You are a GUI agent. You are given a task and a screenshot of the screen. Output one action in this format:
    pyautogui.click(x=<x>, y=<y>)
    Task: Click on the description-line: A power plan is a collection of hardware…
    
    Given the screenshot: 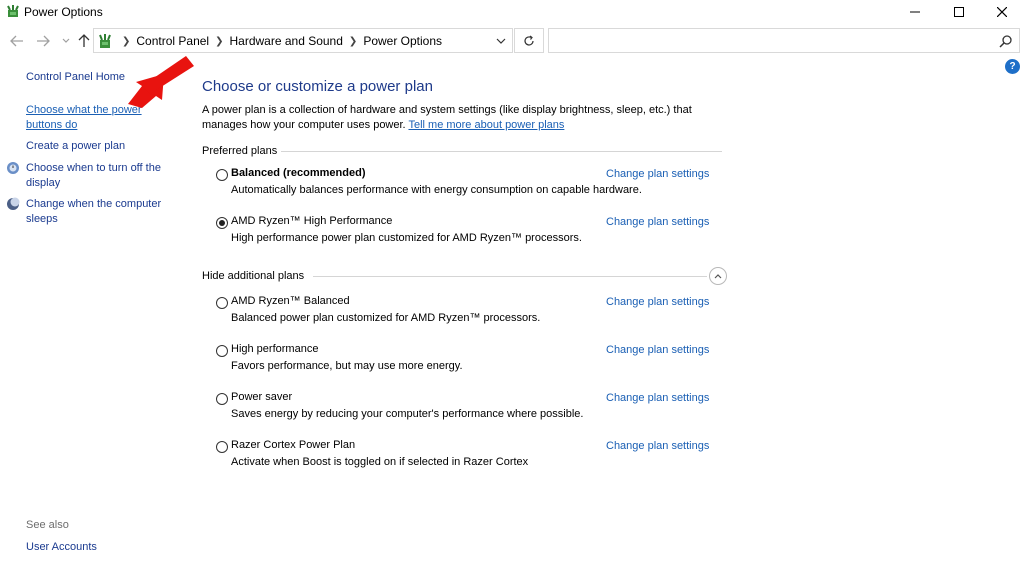 What is the action you would take?
    pyautogui.click(x=447, y=110)
    